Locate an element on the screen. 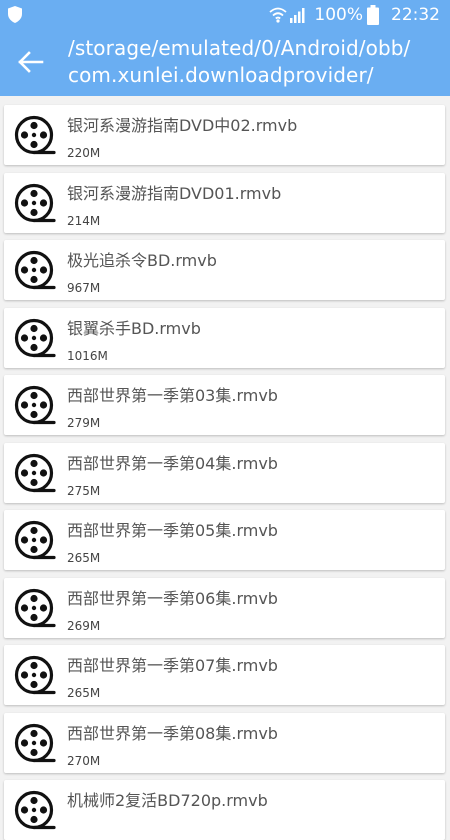 The image size is (450, 840). file-name: 银翼杀手BD.rmvb is located at coordinates (134, 328).